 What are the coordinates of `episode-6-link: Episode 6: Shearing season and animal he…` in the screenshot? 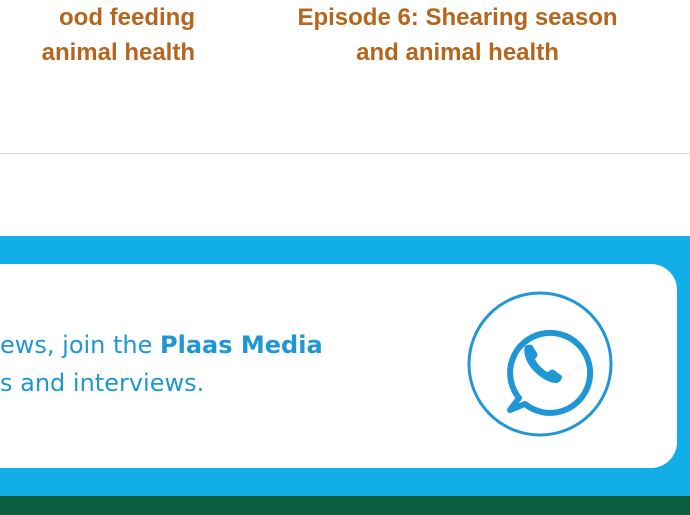 It's located at (457, 35).